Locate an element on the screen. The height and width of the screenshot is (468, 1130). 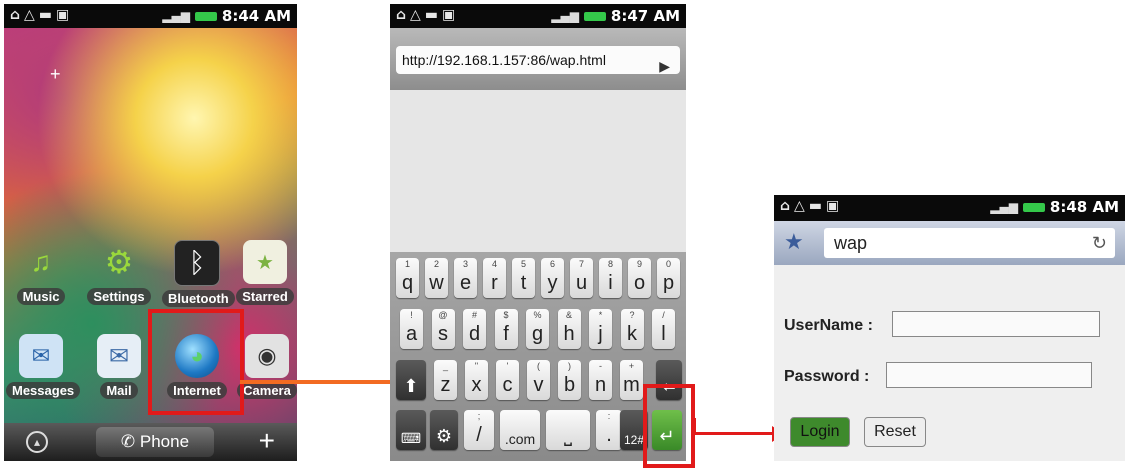
username-label: UserName : is located at coordinates (828, 325).